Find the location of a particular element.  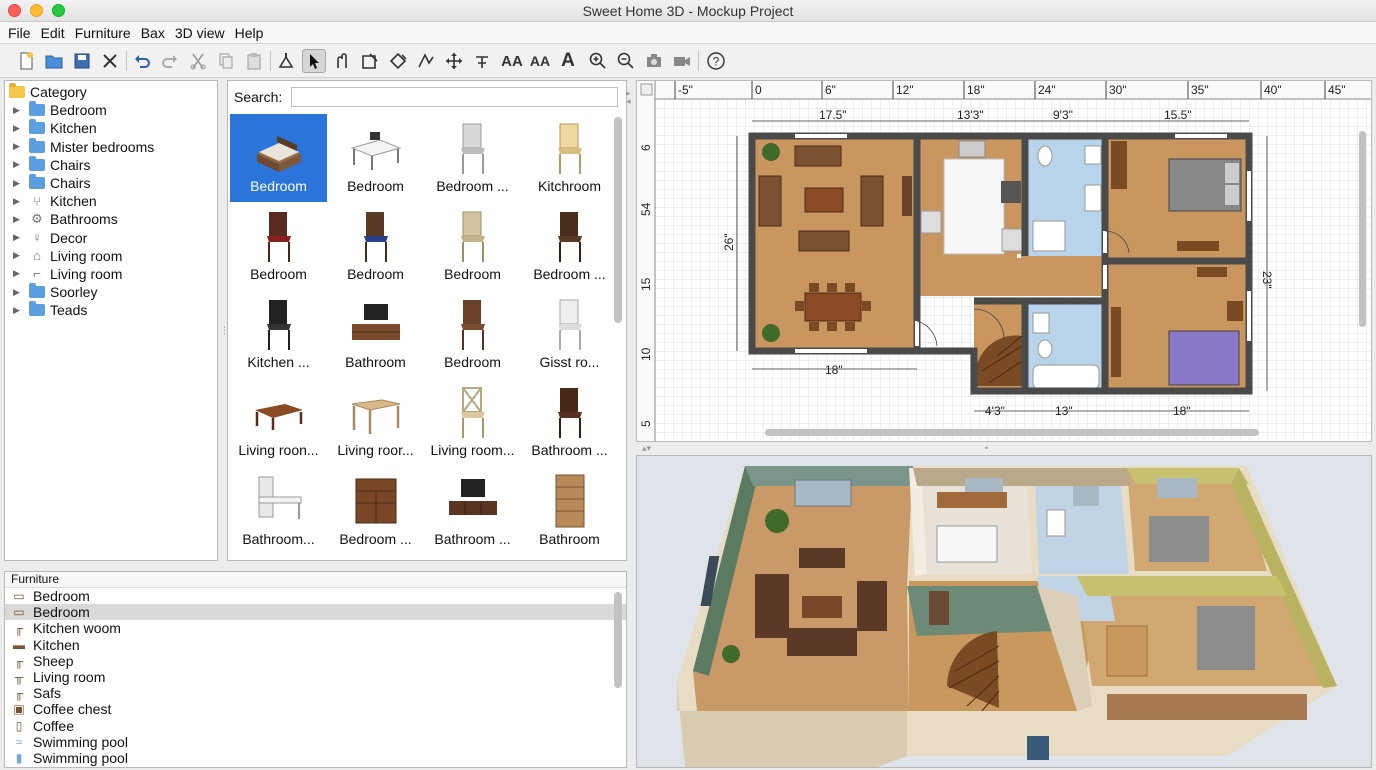

decrease-text-size-icon: AA is located at coordinates (540, 61).